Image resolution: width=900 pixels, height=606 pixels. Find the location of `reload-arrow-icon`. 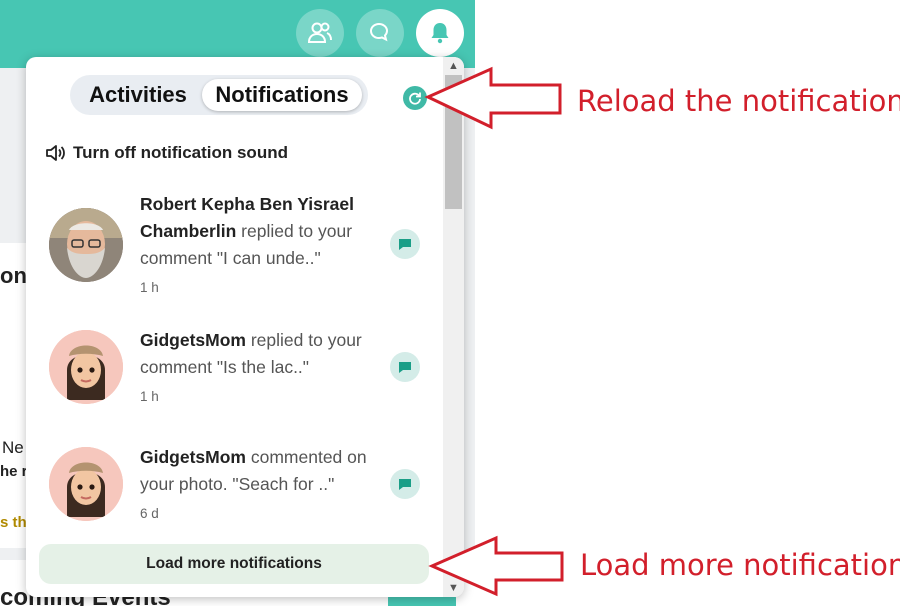

reload-arrow-icon is located at coordinates (493, 98).